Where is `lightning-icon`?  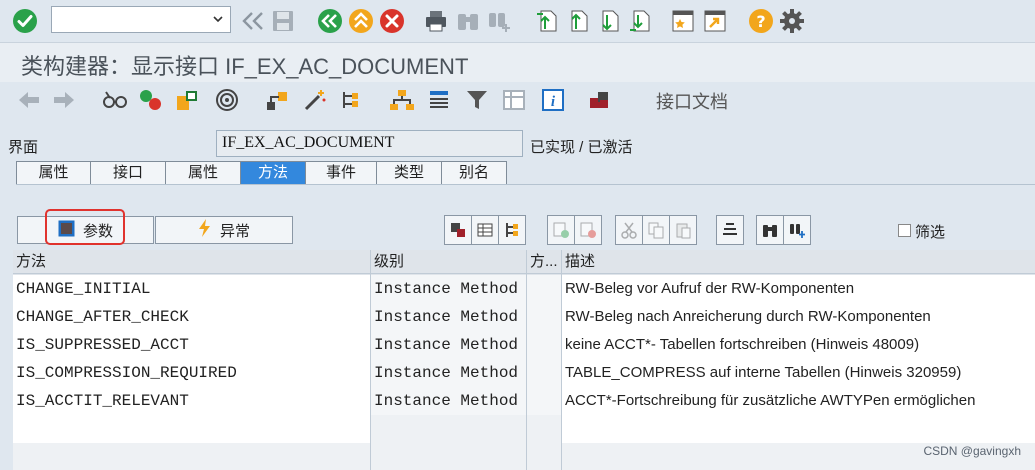 lightning-icon is located at coordinates (205, 230).